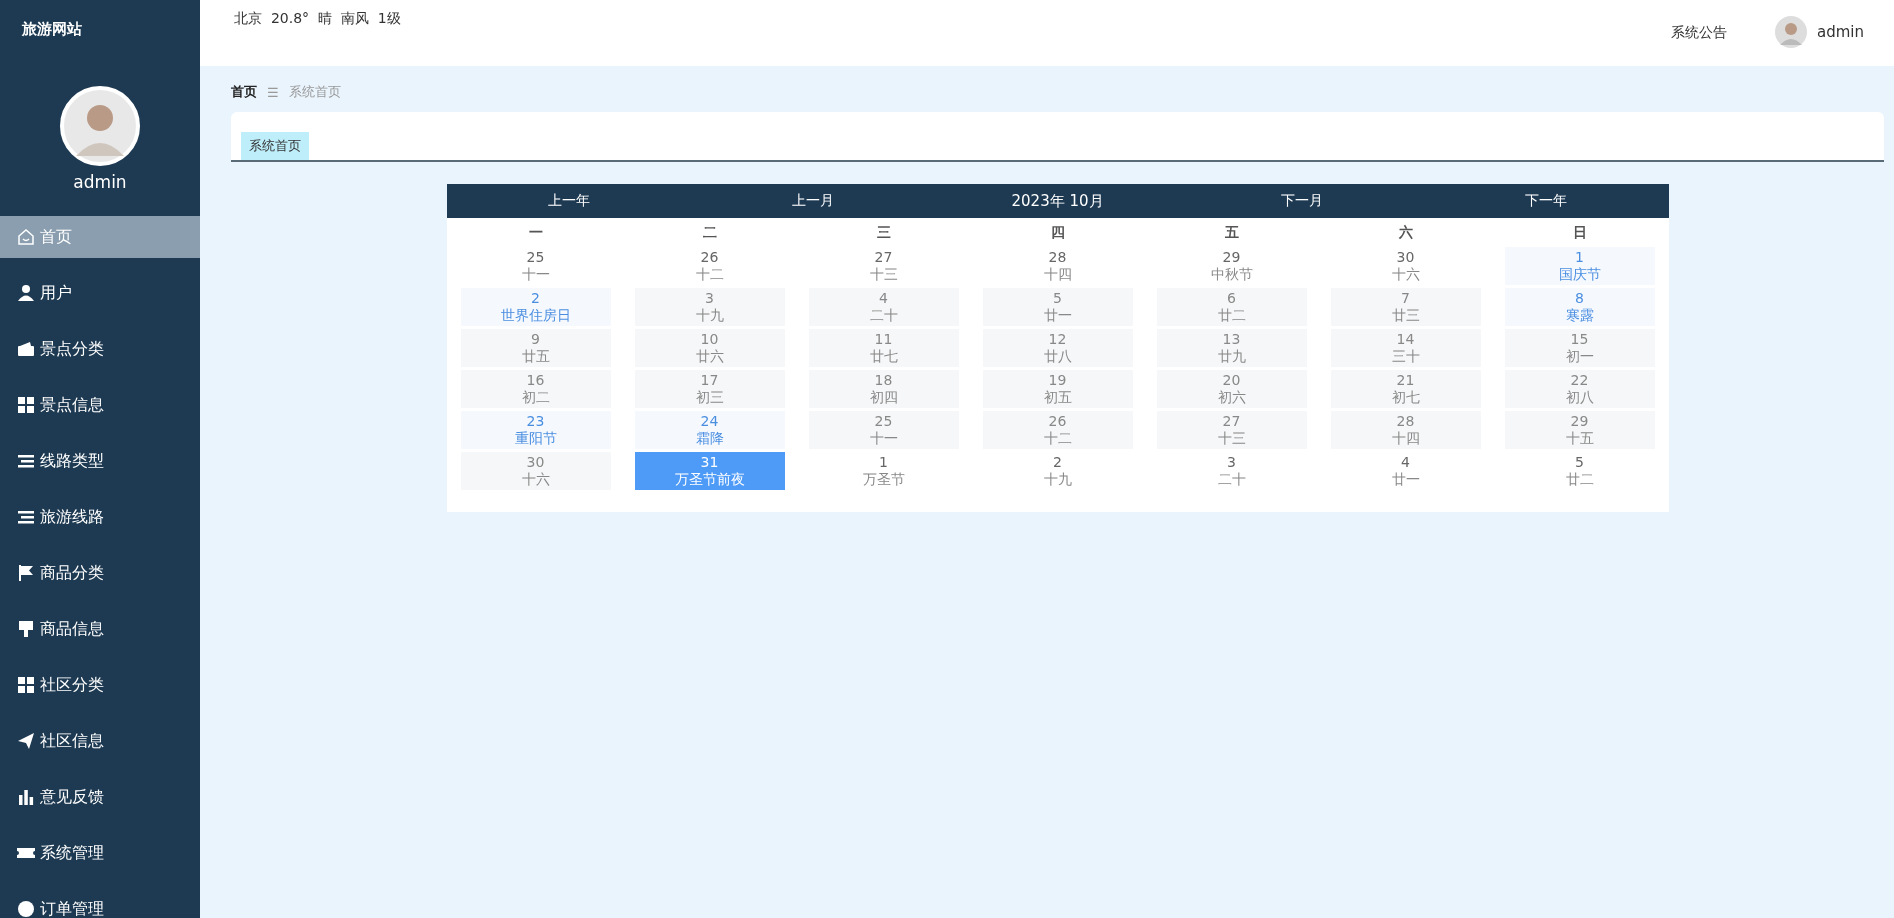  I want to click on notice-link: 系统公告, so click(1699, 33).